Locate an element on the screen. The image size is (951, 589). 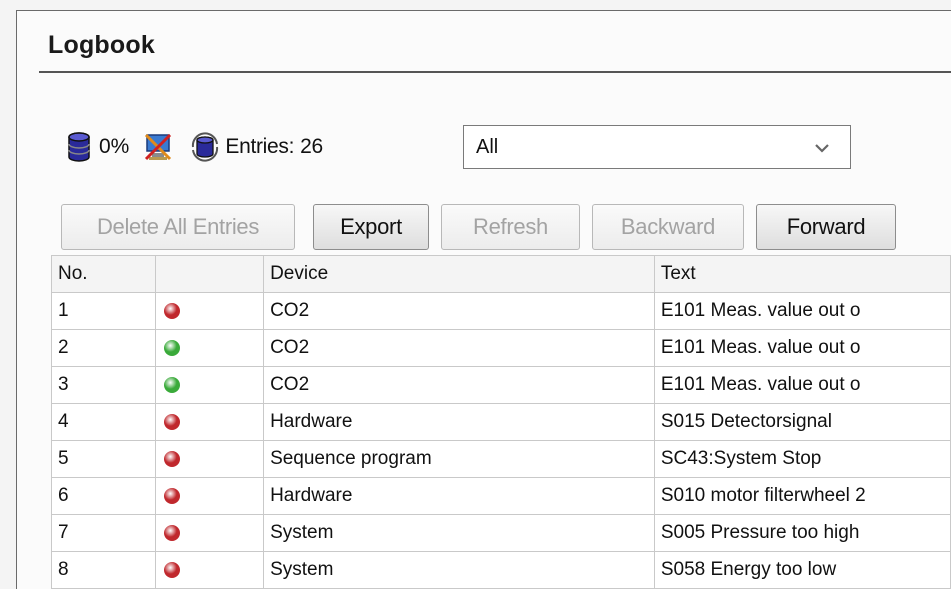
column-header-no: No. is located at coordinates (103, 274).